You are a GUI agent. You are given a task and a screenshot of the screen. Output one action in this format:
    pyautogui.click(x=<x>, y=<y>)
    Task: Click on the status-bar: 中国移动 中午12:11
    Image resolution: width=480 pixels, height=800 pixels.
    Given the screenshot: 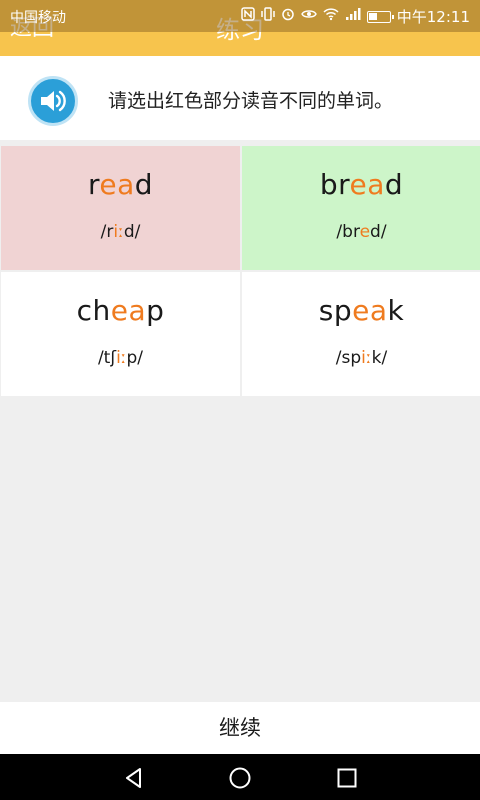 What is the action you would take?
    pyautogui.click(x=240, y=16)
    